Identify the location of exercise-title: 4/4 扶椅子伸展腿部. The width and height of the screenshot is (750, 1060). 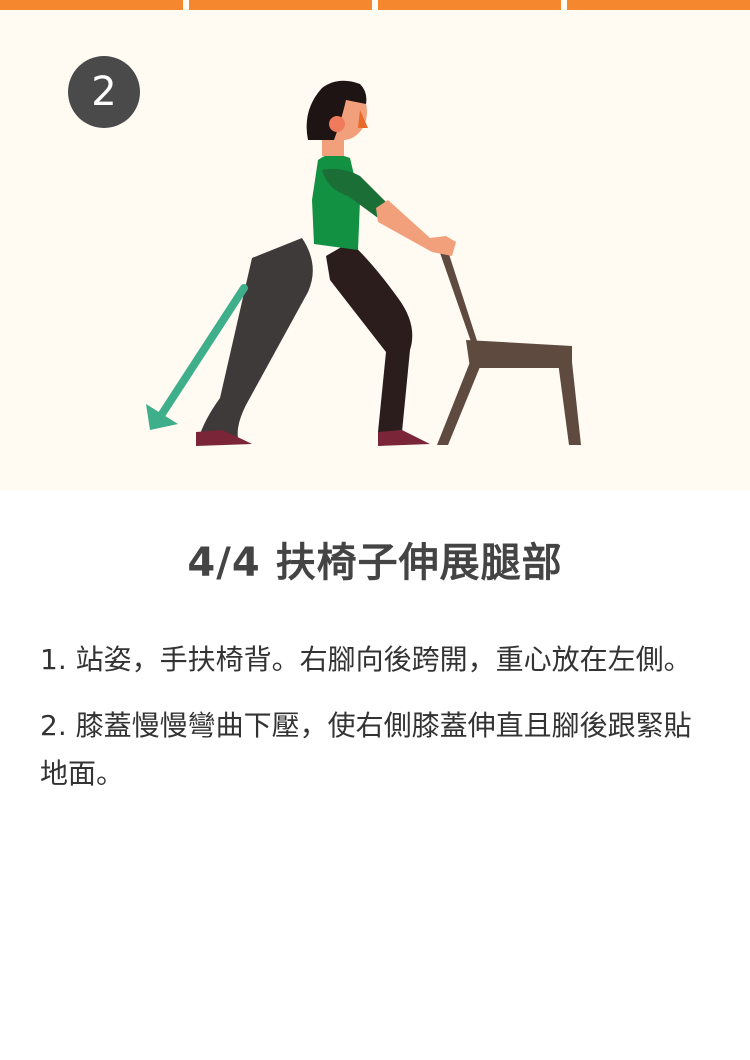
(375, 563).